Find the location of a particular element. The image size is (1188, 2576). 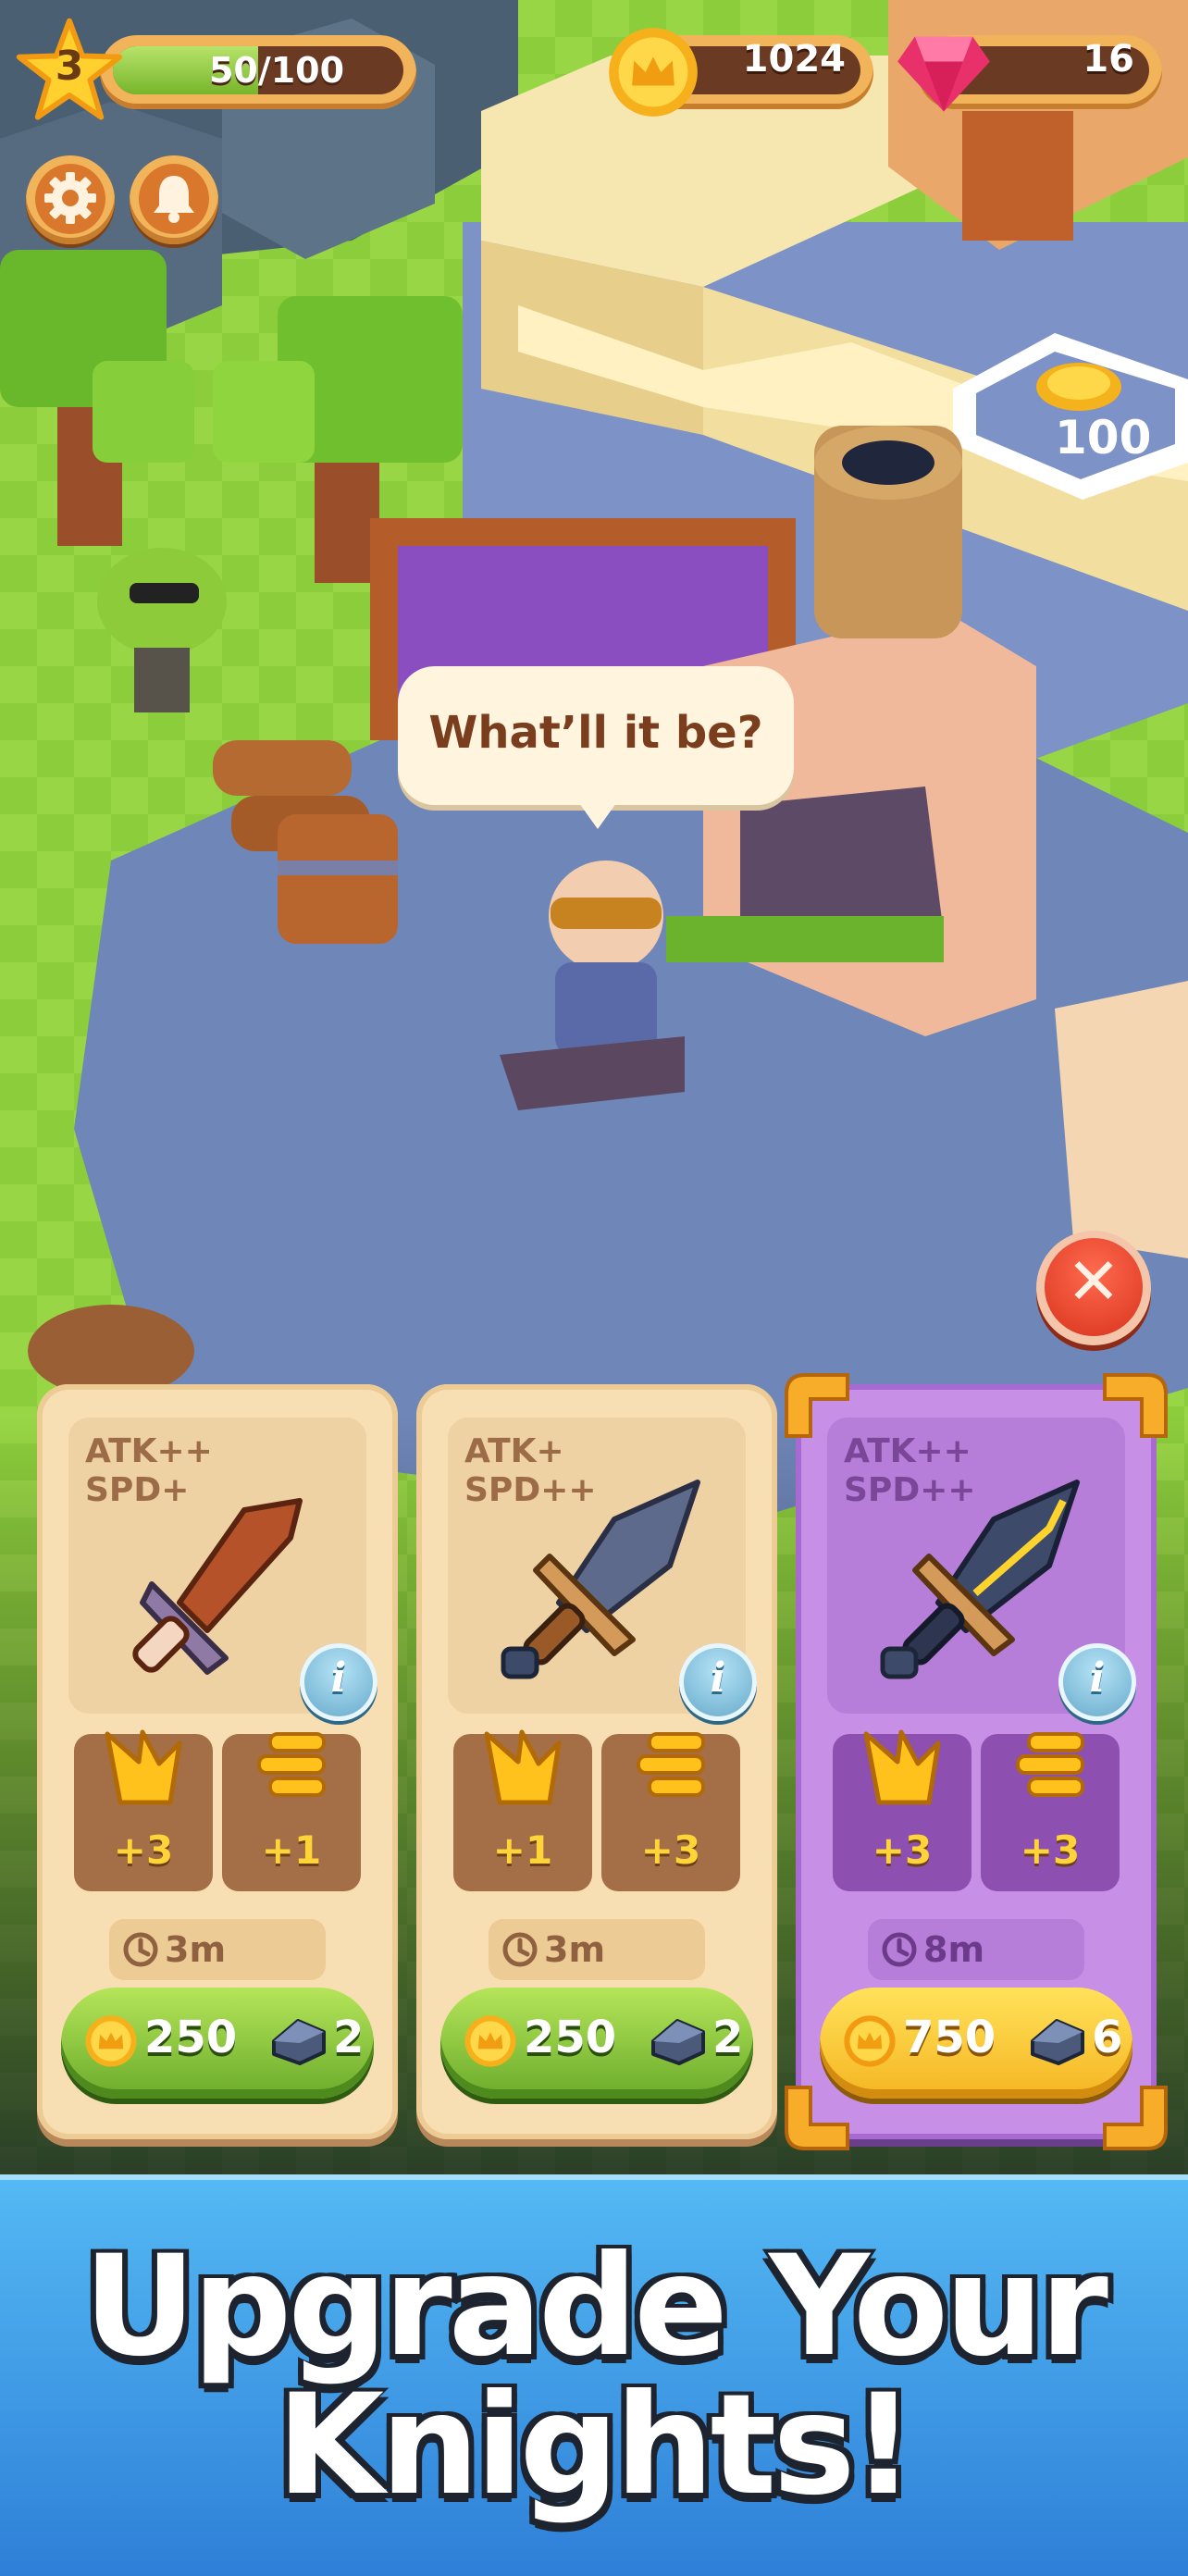

gem-icon is located at coordinates (944, 74).